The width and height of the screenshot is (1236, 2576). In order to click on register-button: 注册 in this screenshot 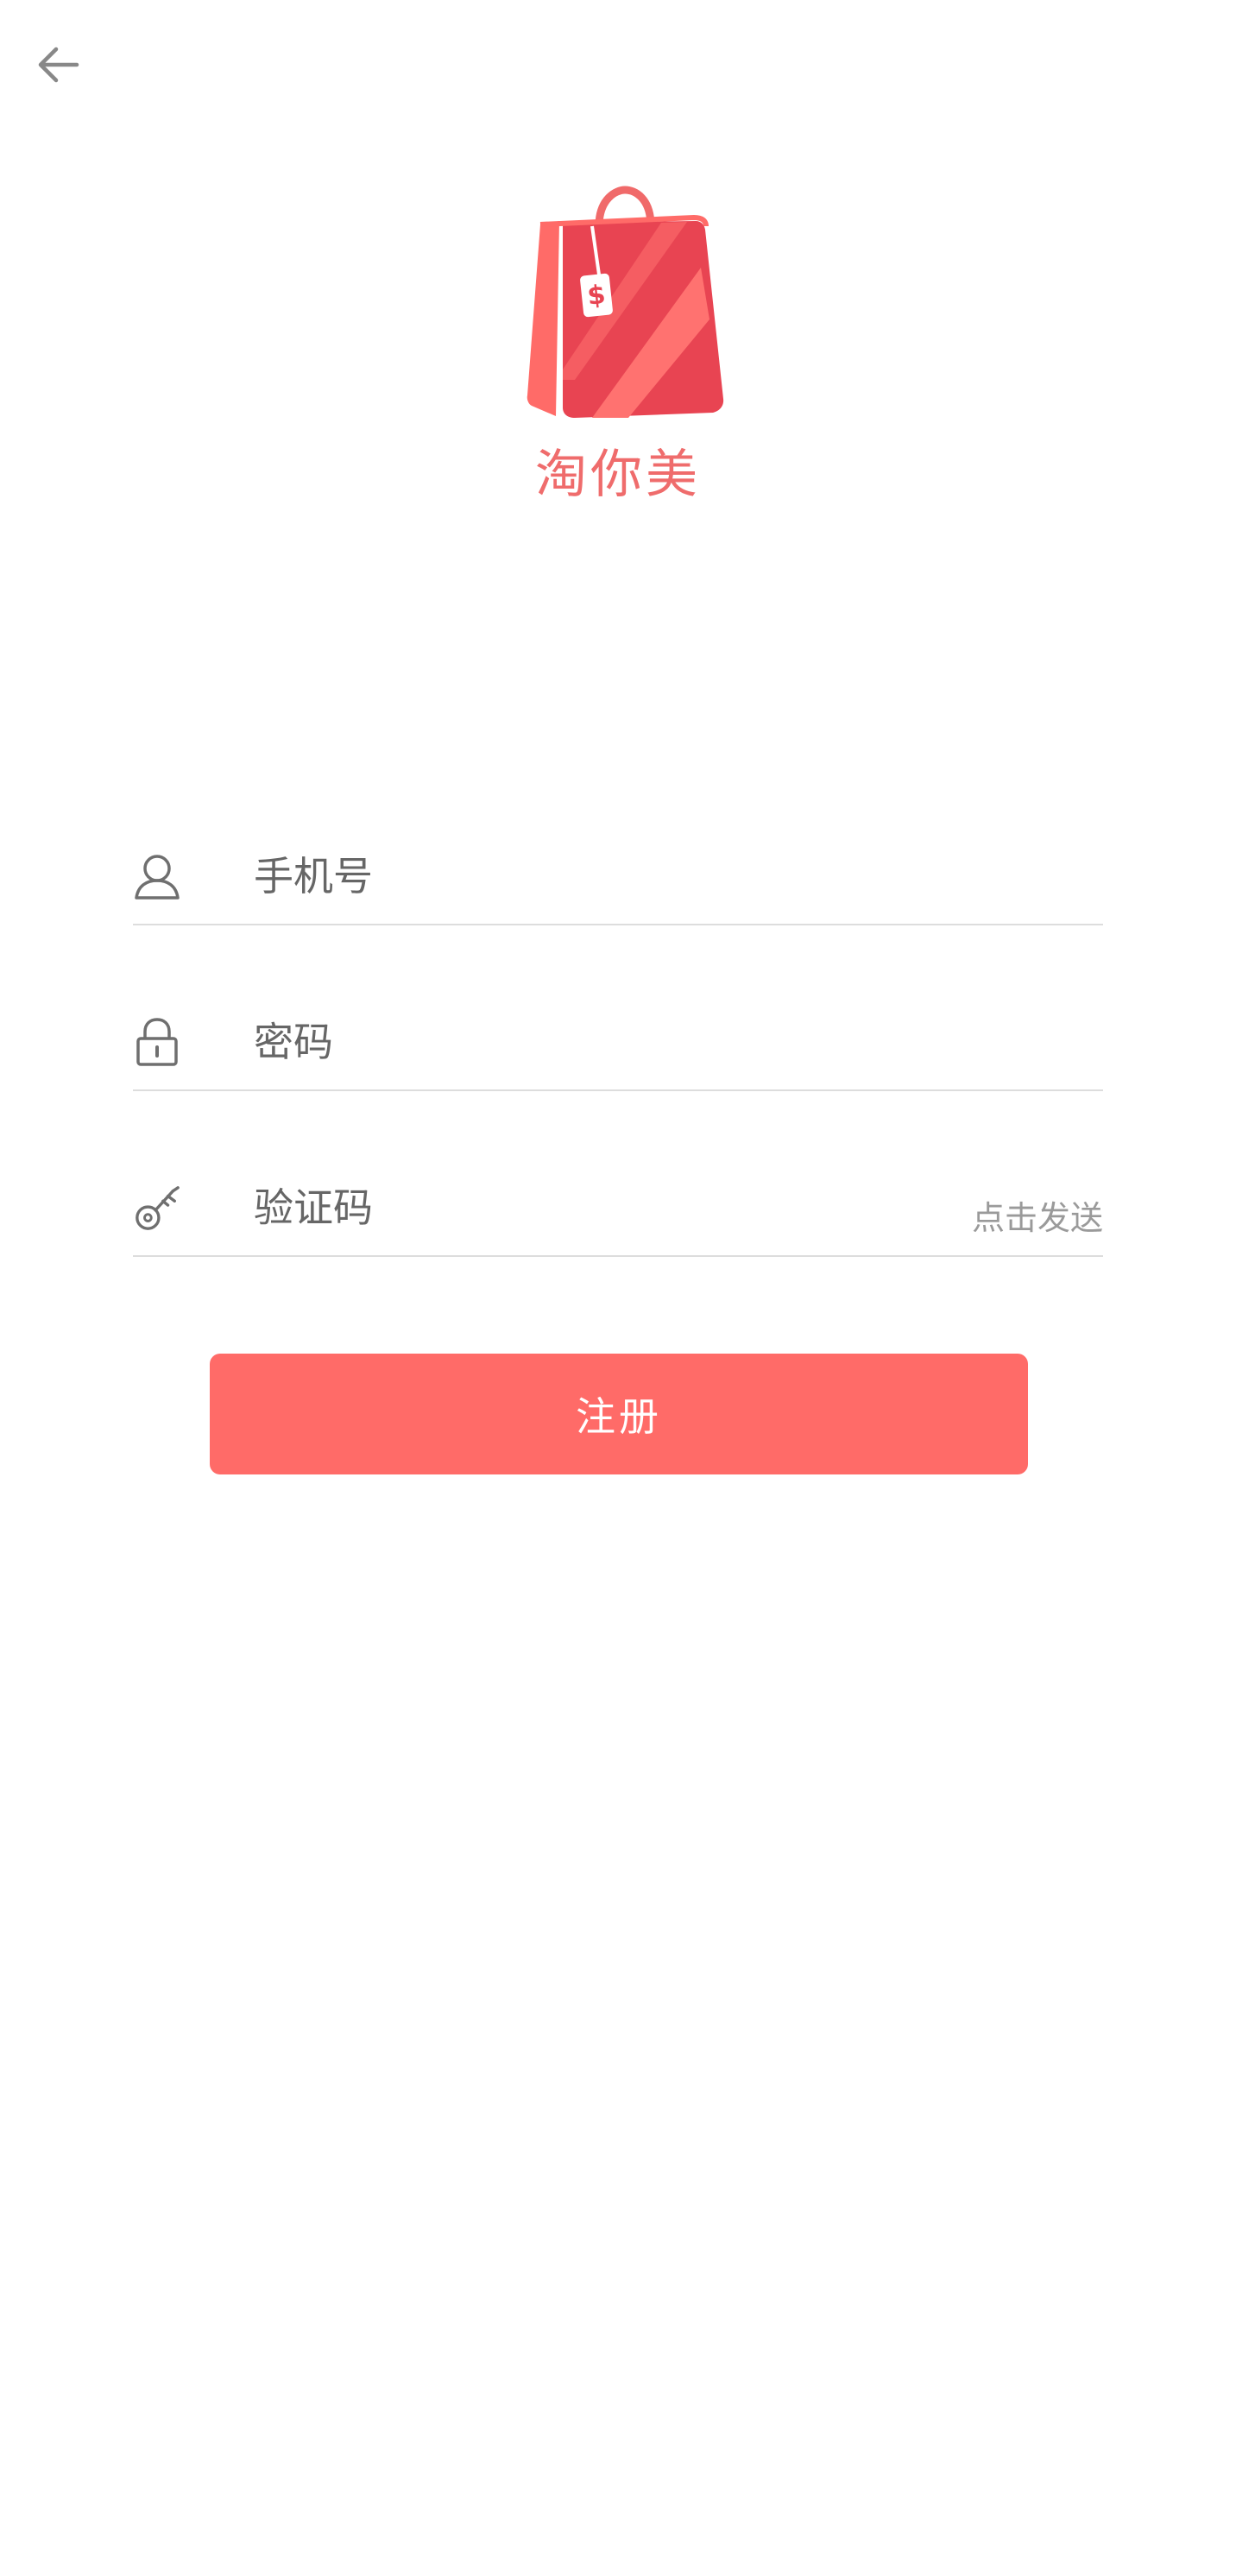, I will do `click(619, 1414)`.